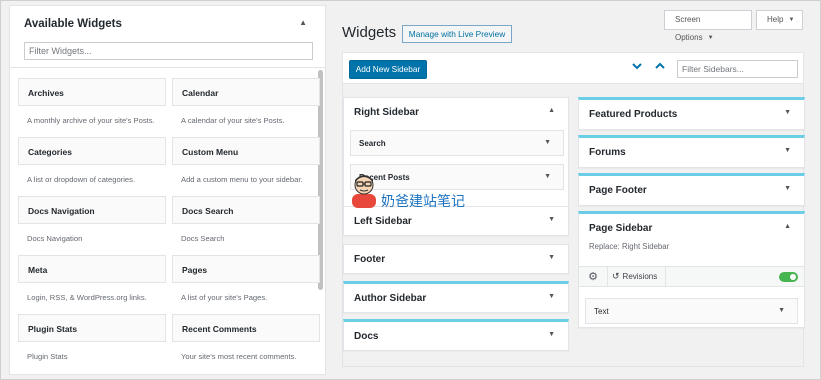 The width and height of the screenshot is (821, 380). I want to click on sidebar-widget-text: Text ▼, so click(691, 311).